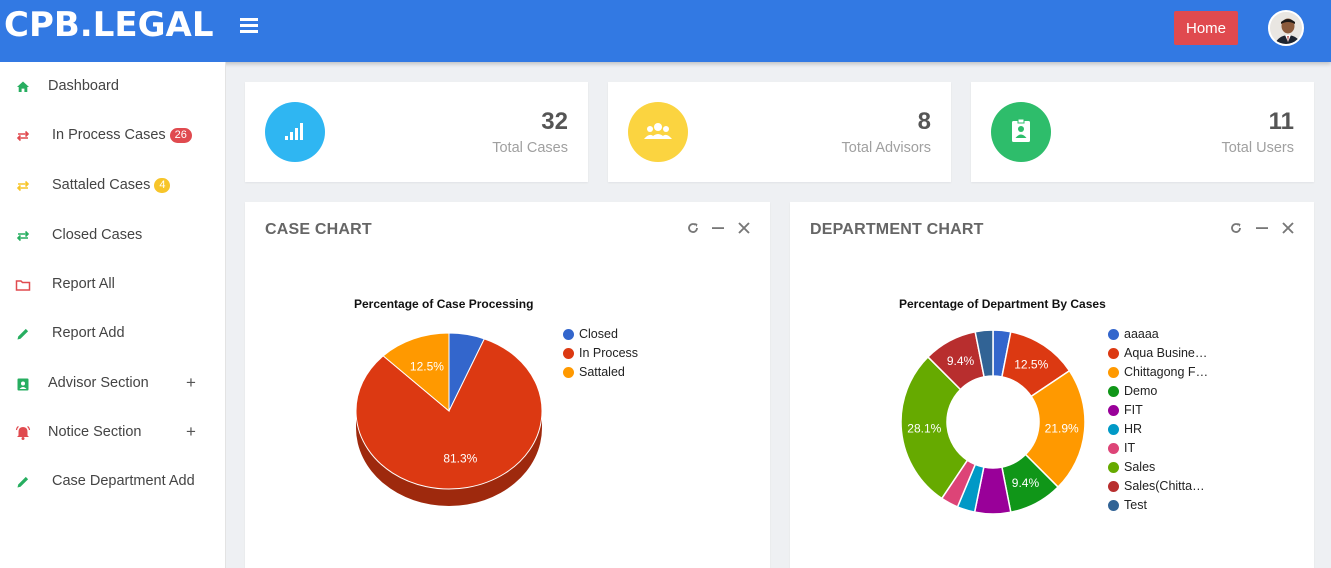  I want to click on sidebar-item-report-add: Report Add, so click(113, 334).